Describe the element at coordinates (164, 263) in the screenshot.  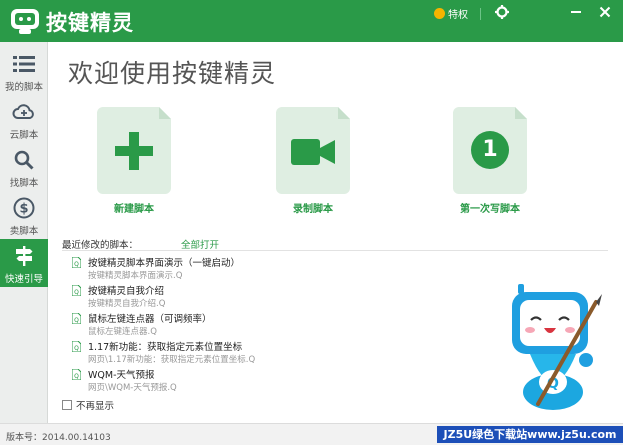
I see `script-name: 按键精灵脚本界面演示（一键启动）` at that location.